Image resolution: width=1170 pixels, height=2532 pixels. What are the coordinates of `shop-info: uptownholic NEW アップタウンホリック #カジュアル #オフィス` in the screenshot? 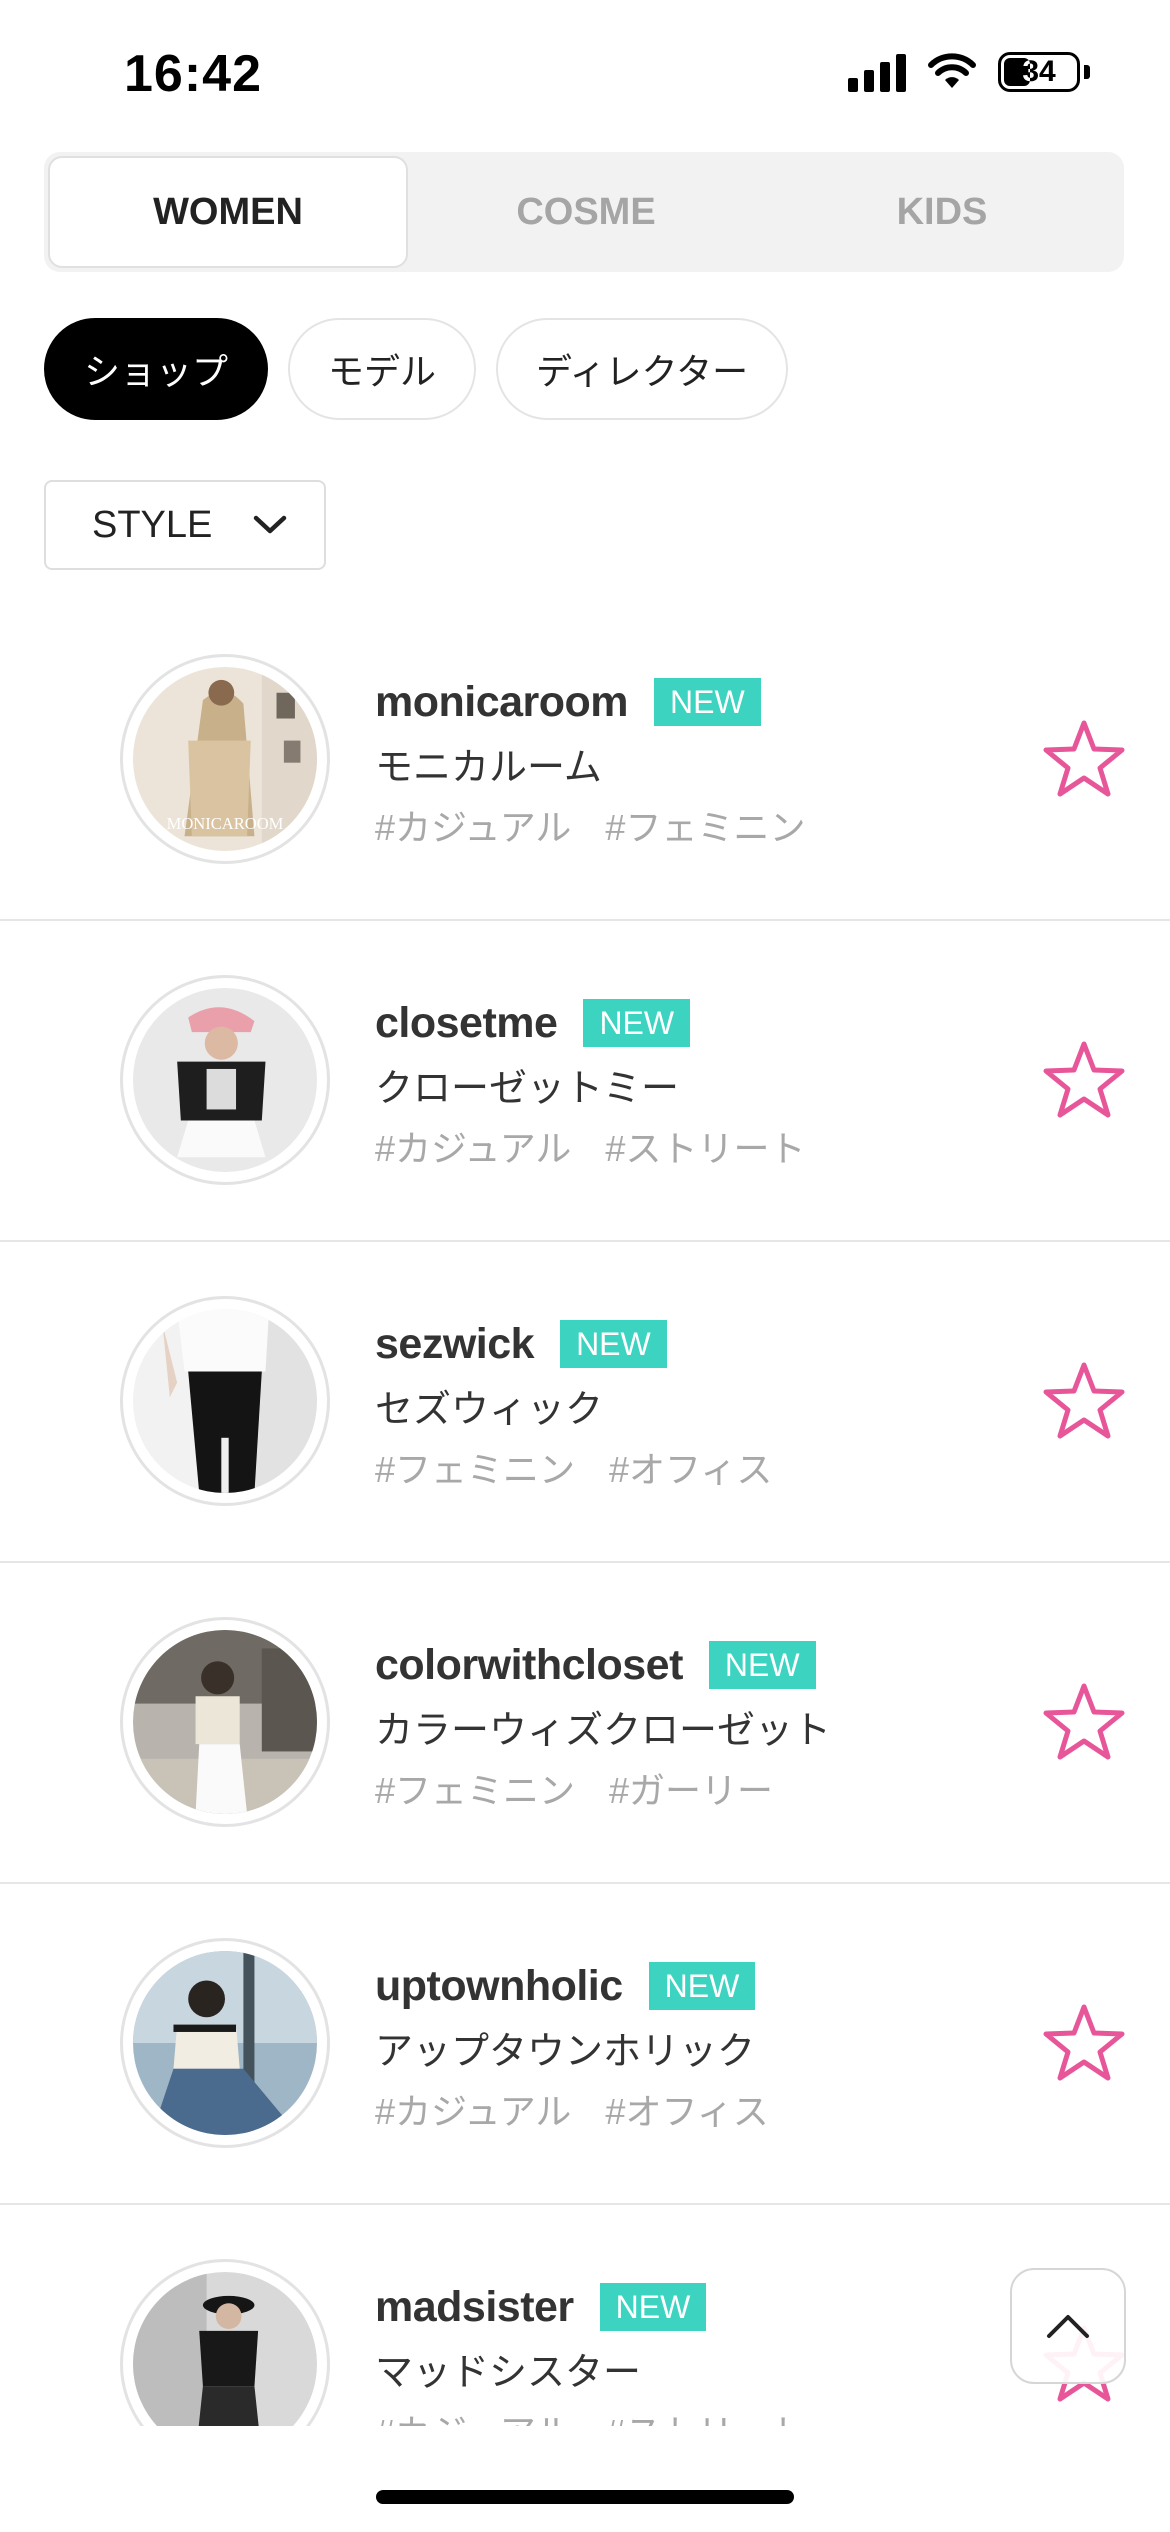 It's located at (572, 2046).